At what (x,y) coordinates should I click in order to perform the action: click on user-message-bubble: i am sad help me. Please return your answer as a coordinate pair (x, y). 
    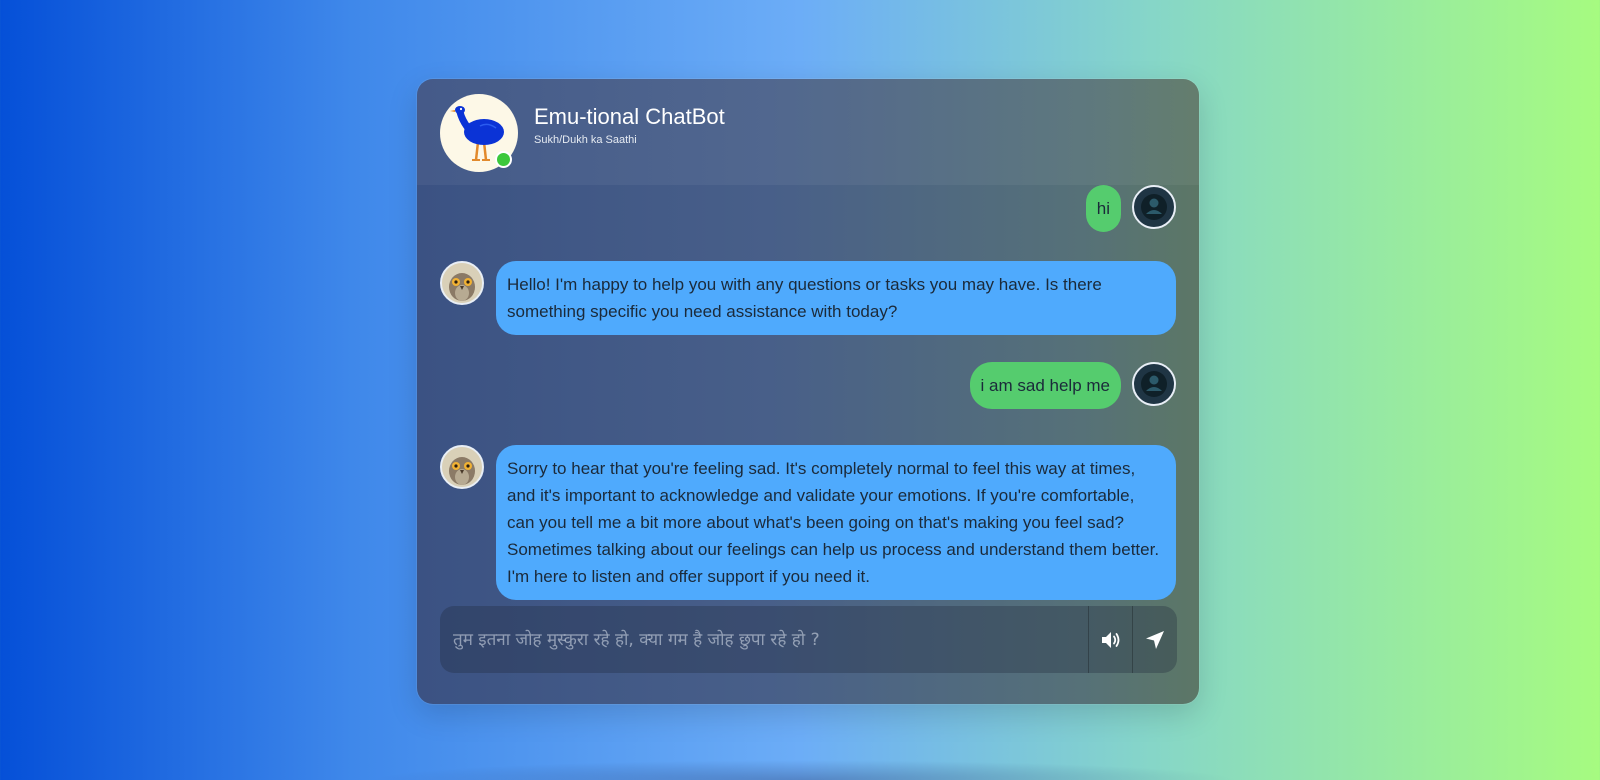
    Looking at the image, I should click on (1045, 385).